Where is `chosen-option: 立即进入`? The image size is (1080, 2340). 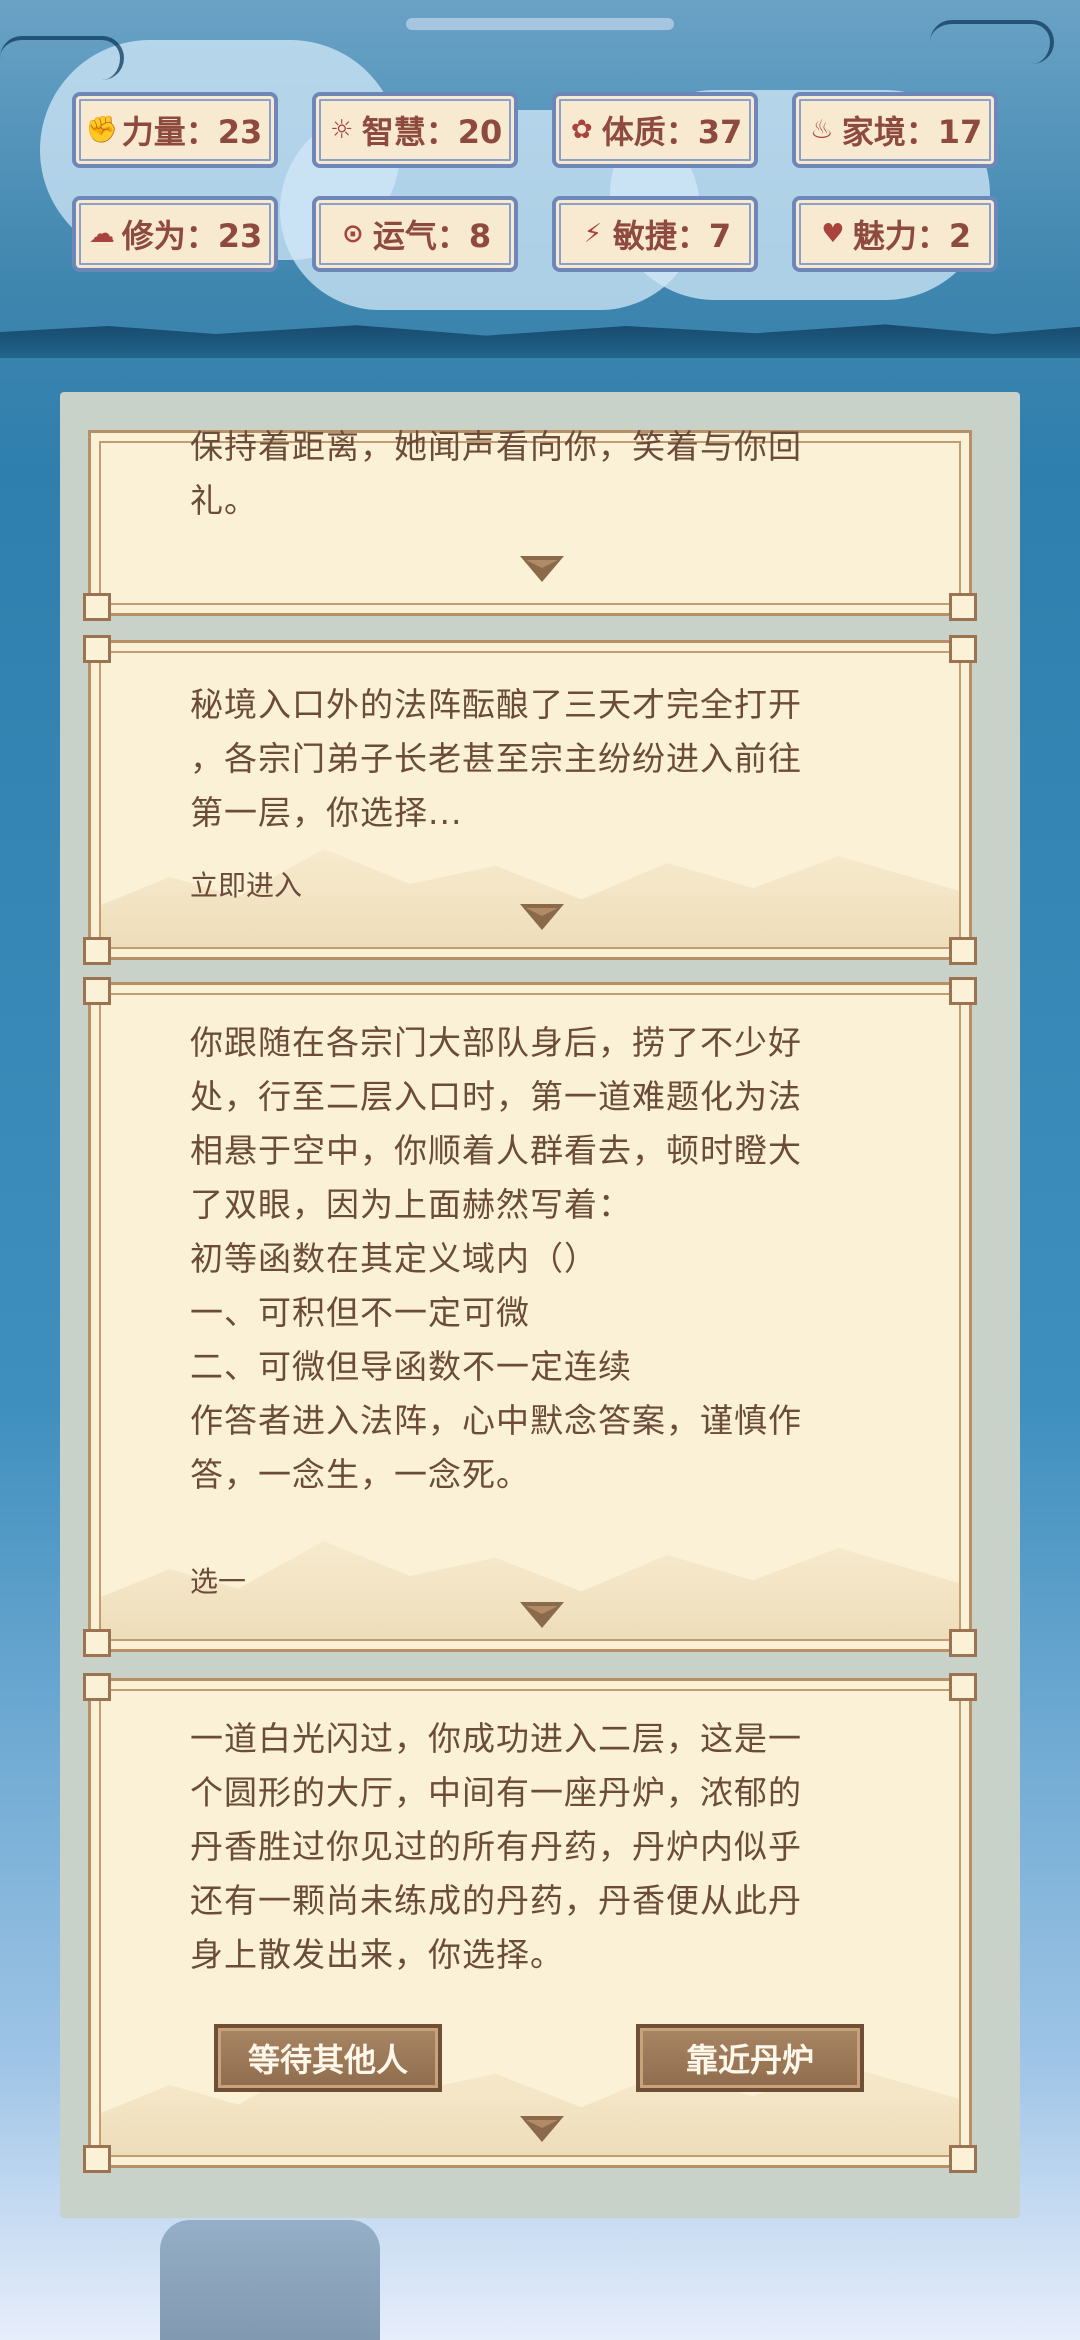 chosen-option: 立即进入 is located at coordinates (246, 885).